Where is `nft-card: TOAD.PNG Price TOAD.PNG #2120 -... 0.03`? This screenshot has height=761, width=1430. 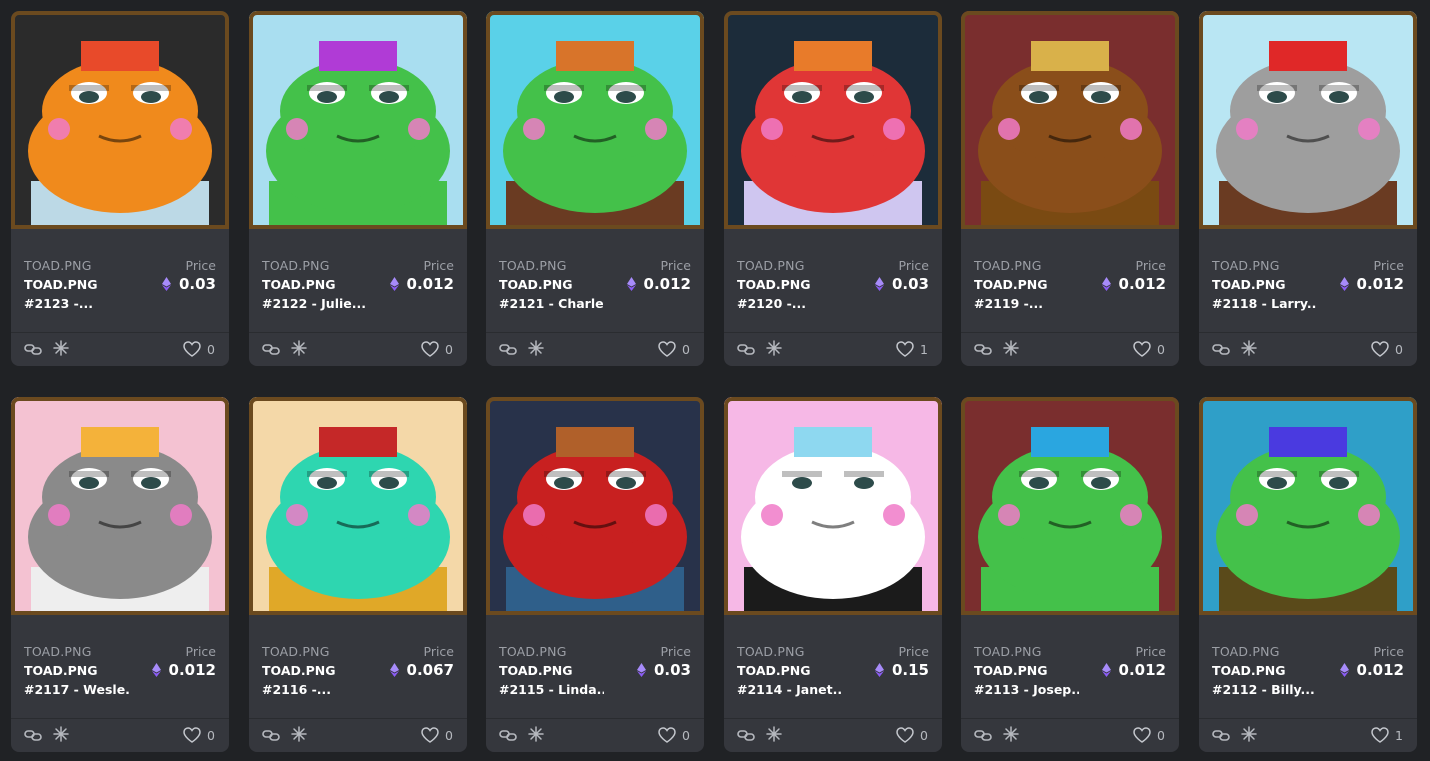
nft-card: TOAD.PNG Price TOAD.PNG #2120 -... 0.03 is located at coordinates (833, 188).